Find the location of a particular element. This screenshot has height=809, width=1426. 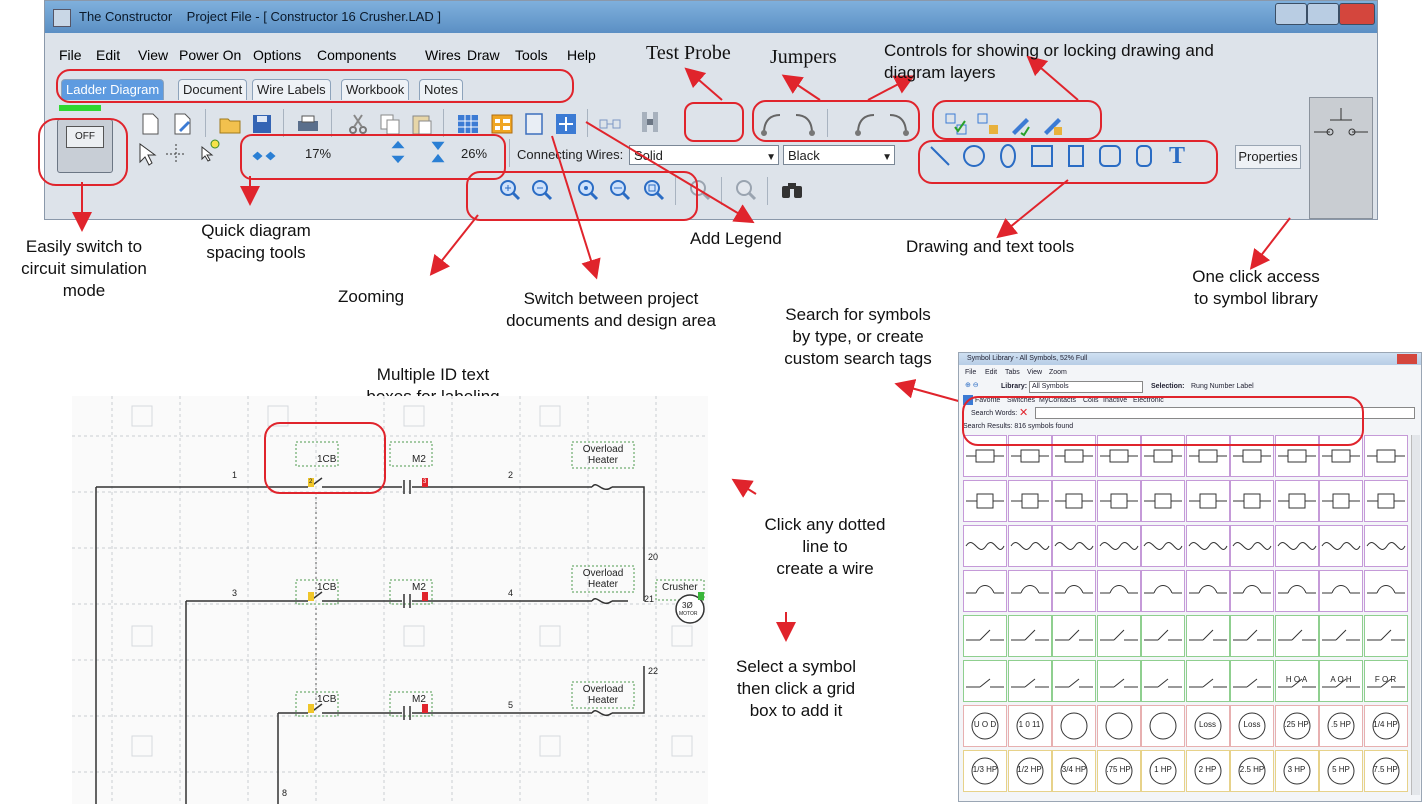

symbol-cell: 1 HP is located at coordinates (1163, 771).